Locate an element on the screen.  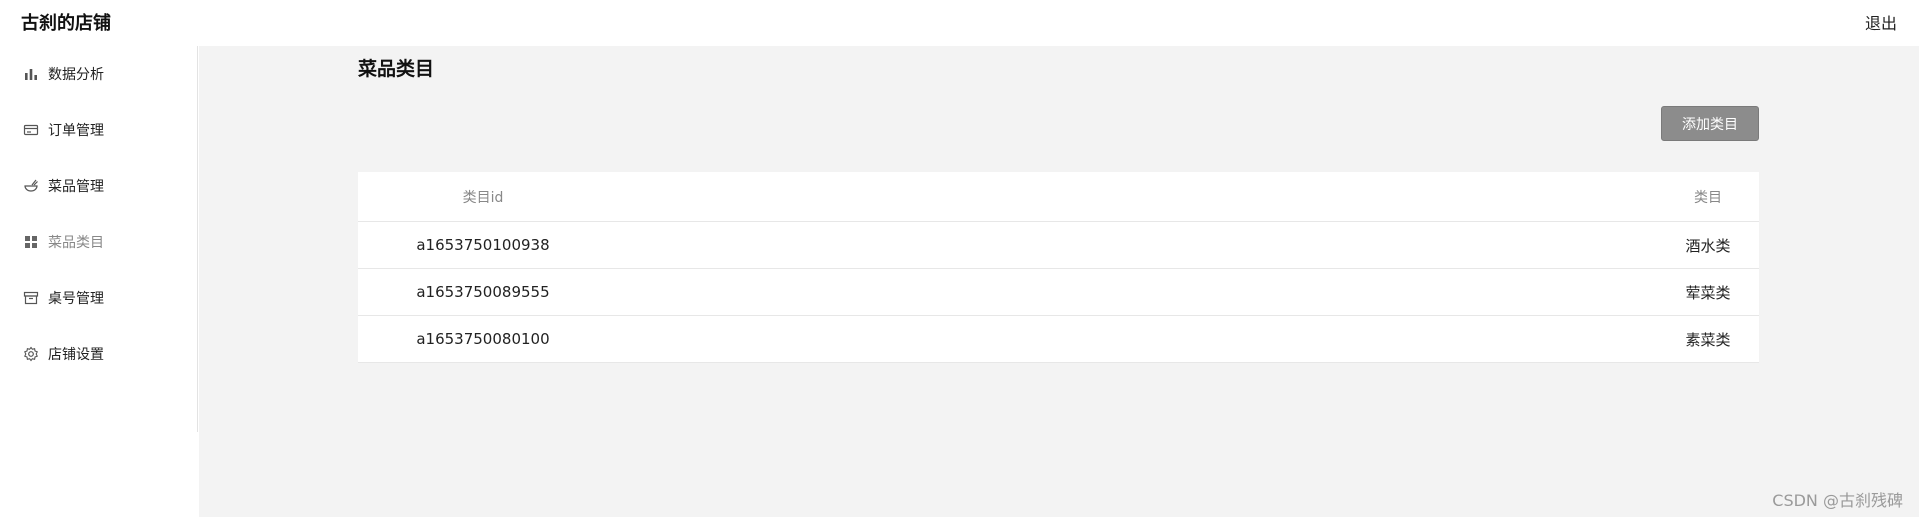
sidebar-item-shop-settings: 店铺设置 is located at coordinates (99, 354).